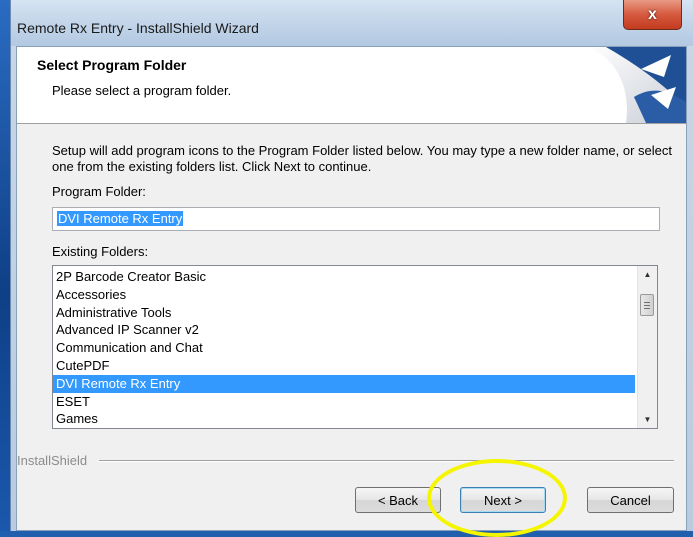 This screenshot has height=537, width=693. I want to click on scroll-up-arrow-icon: ▲, so click(647, 274).